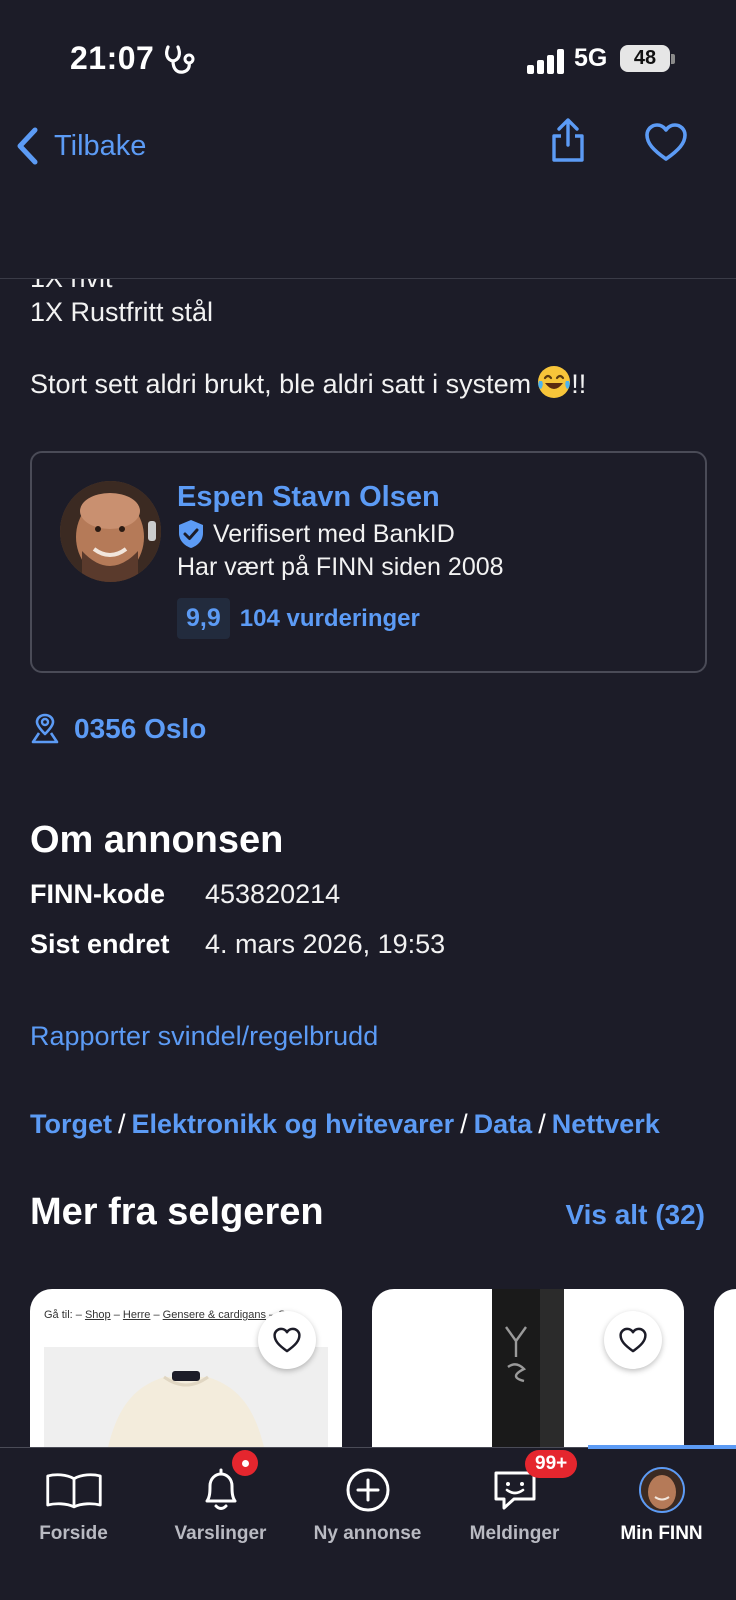 Image resolution: width=736 pixels, height=1600 pixels. Describe the element at coordinates (71, 286) in the screenshot. I see `description-line: 1X hvit` at that location.